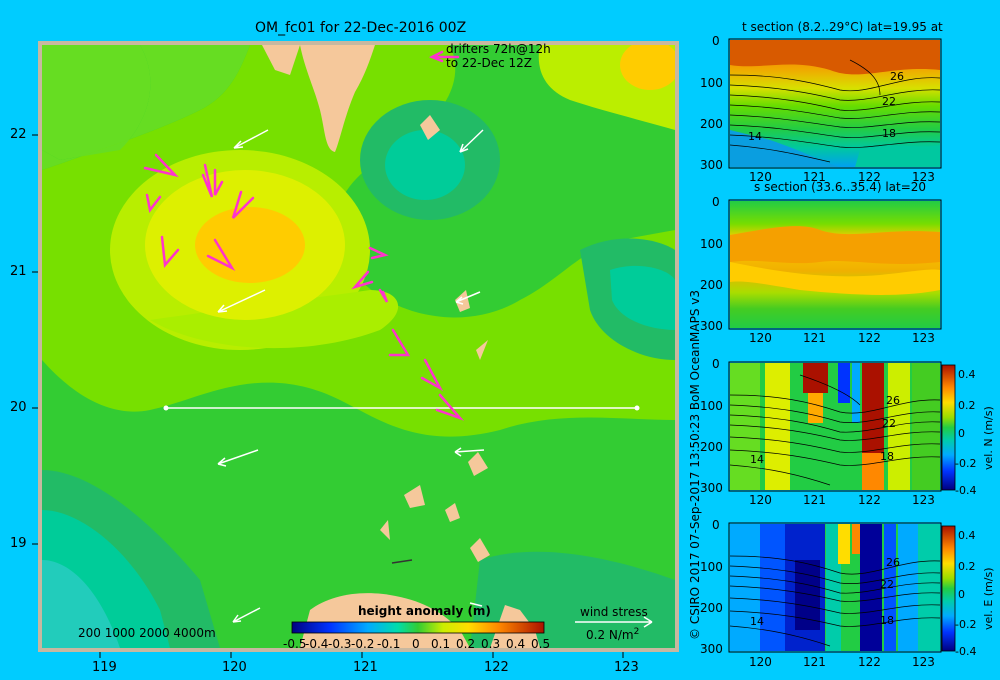 This screenshot has width=1000, height=680. Describe the element at coordinates (948, 588) in the screenshot. I see `vel-e-colorbar` at that location.